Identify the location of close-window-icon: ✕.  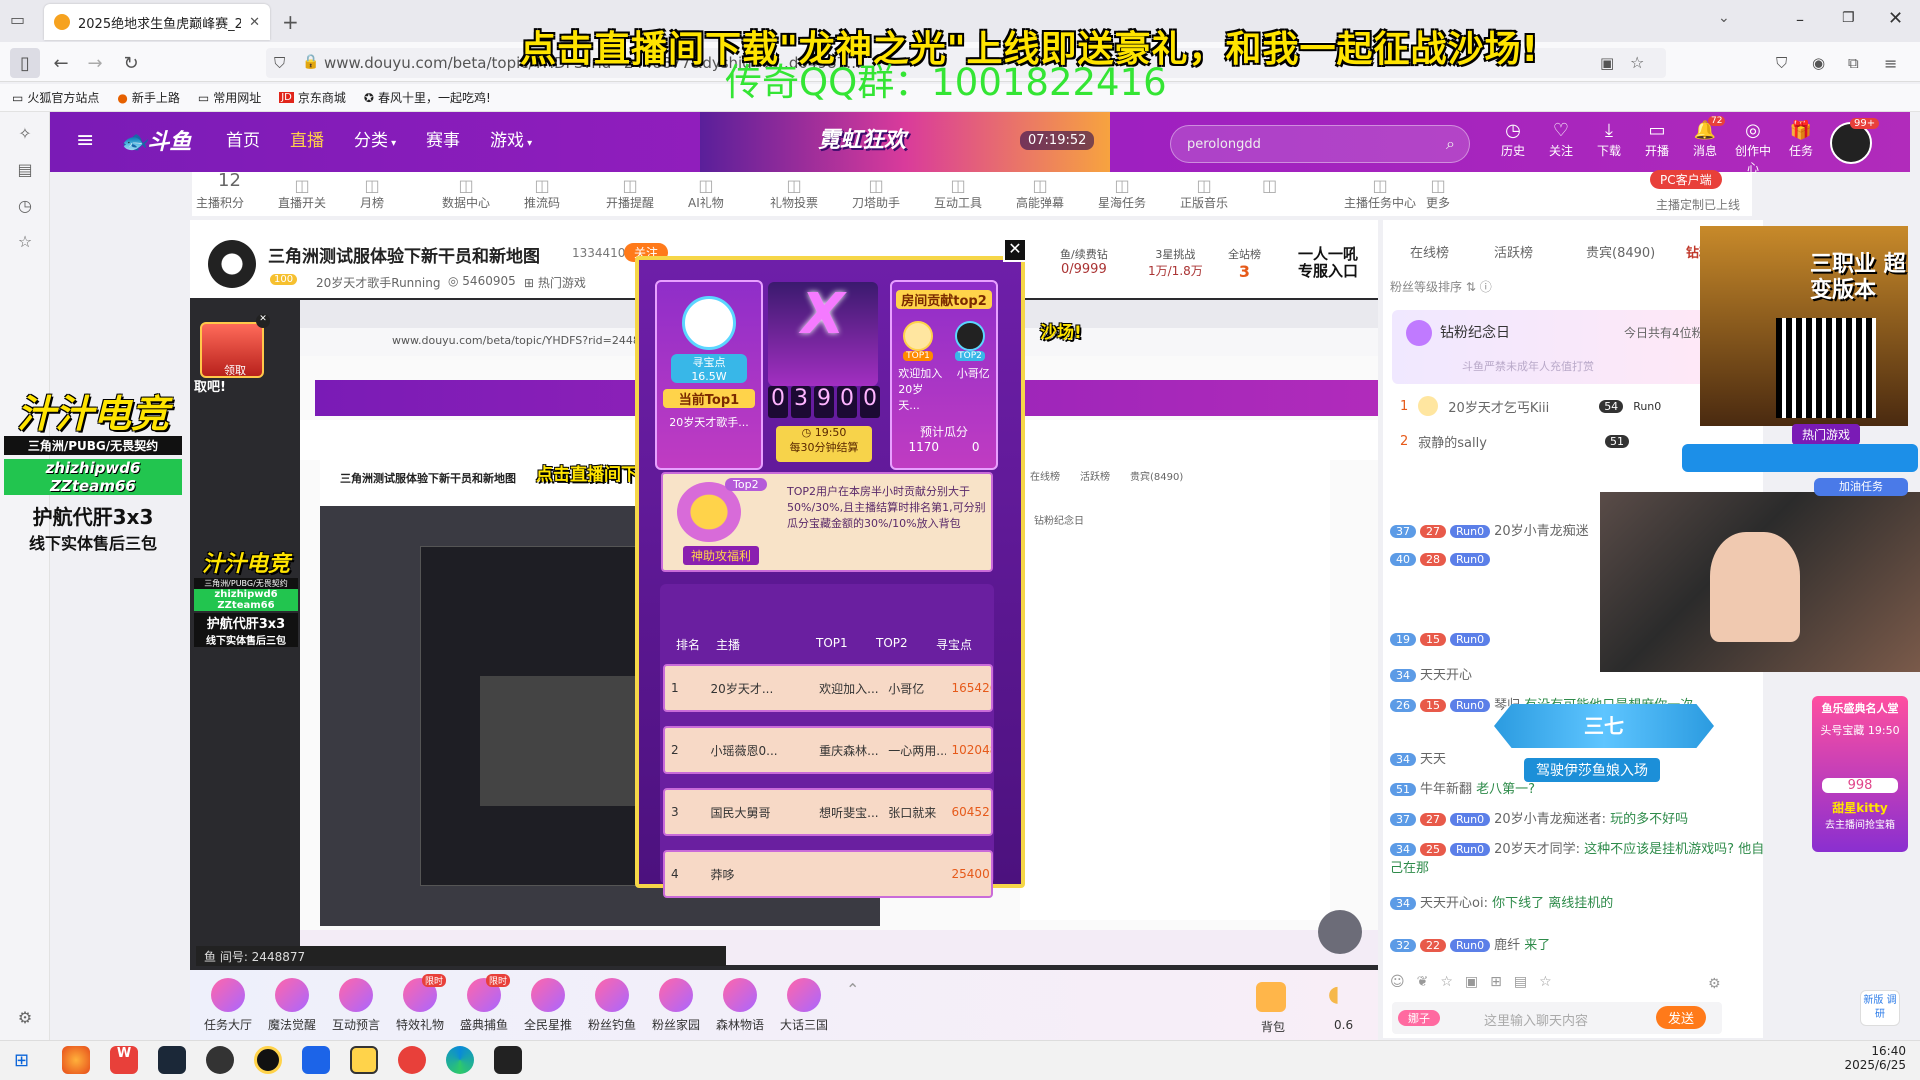
(1895, 18).